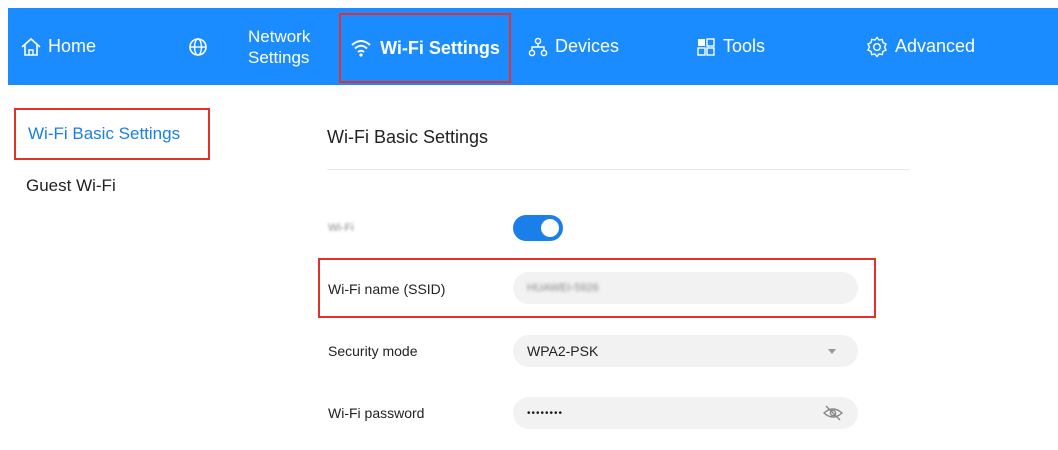  I want to click on nav-tools-label: Tools, so click(744, 46).